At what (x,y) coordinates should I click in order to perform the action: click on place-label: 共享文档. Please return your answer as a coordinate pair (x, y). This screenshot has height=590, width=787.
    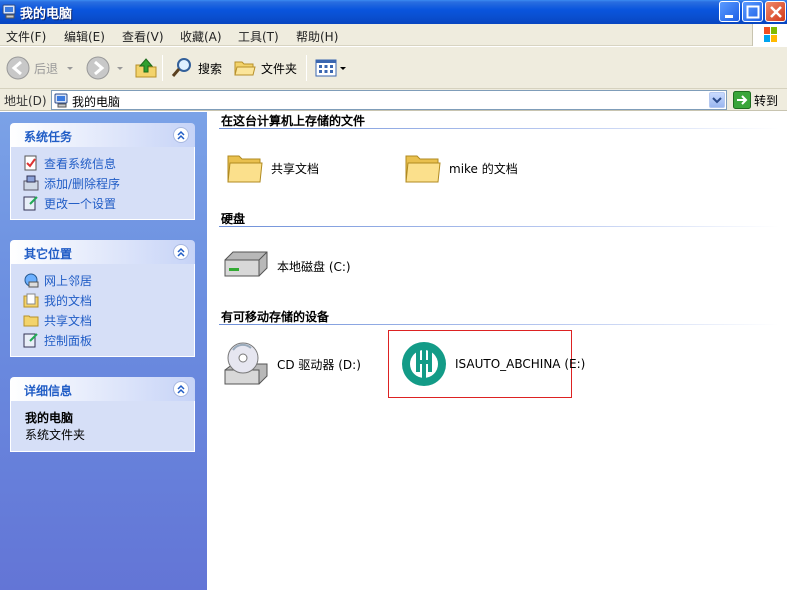
    Looking at the image, I should click on (68, 320).